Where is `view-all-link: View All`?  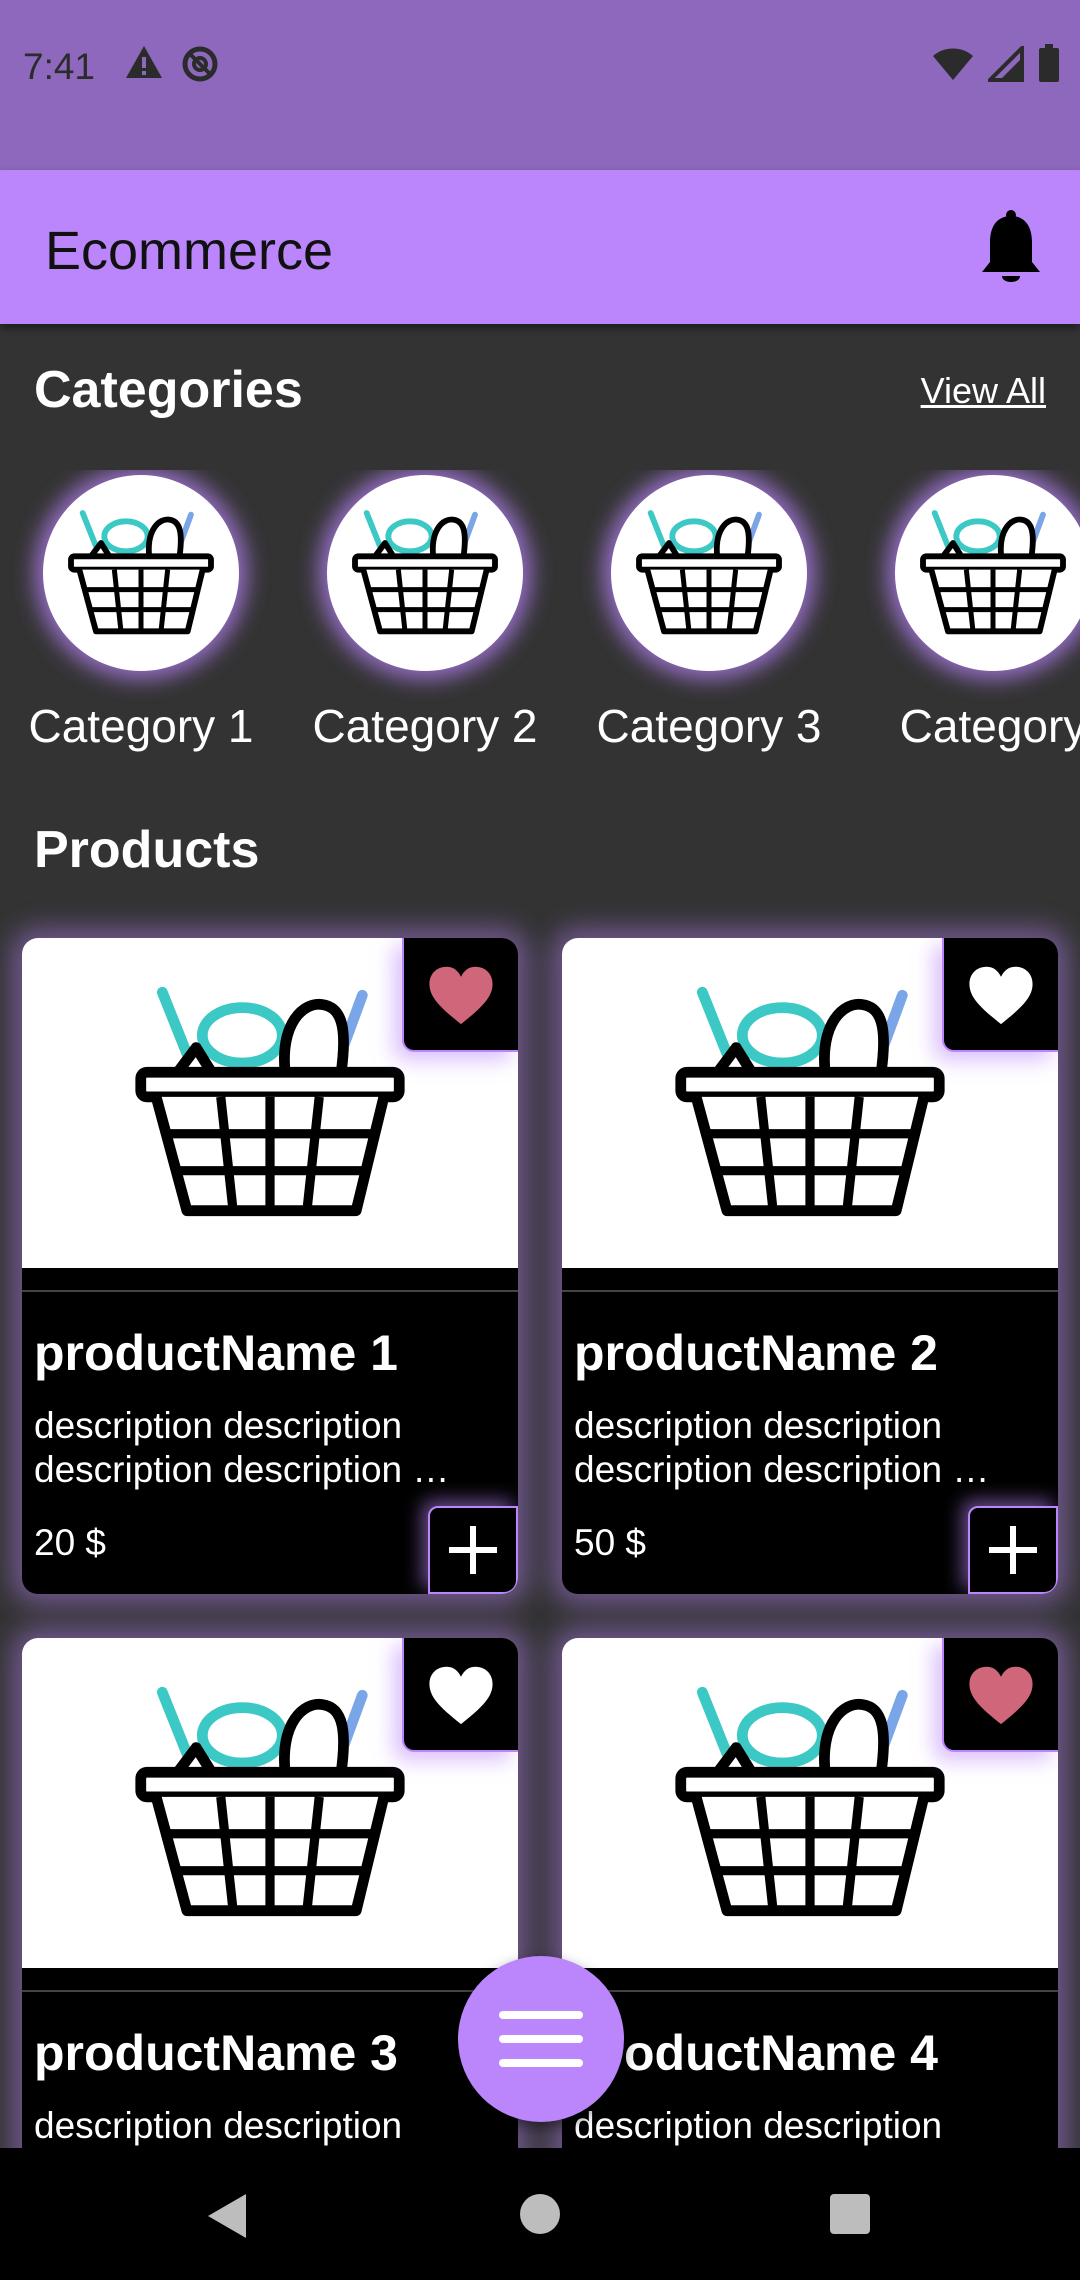 view-all-link: View All is located at coordinates (983, 391).